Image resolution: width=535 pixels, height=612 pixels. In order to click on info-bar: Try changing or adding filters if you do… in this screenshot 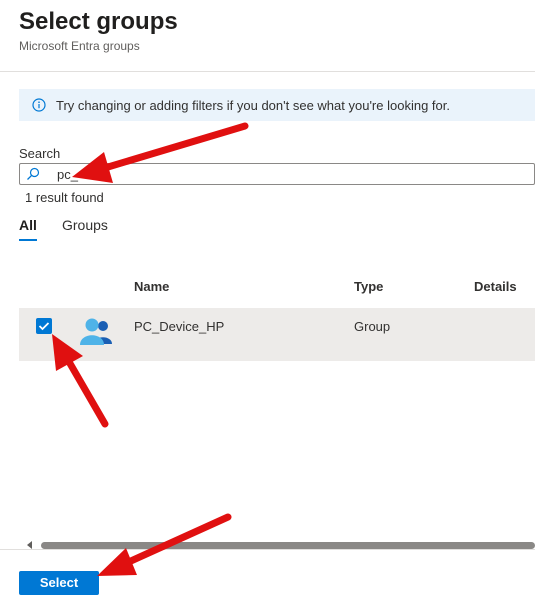, I will do `click(277, 105)`.